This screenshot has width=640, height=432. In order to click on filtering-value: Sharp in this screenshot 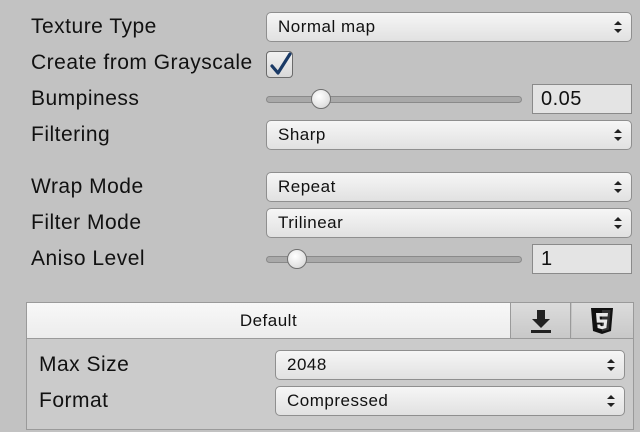, I will do `click(302, 134)`.